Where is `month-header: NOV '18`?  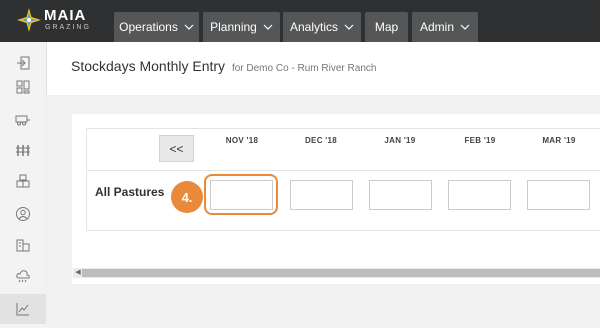
month-header: NOV '18 is located at coordinates (242, 140).